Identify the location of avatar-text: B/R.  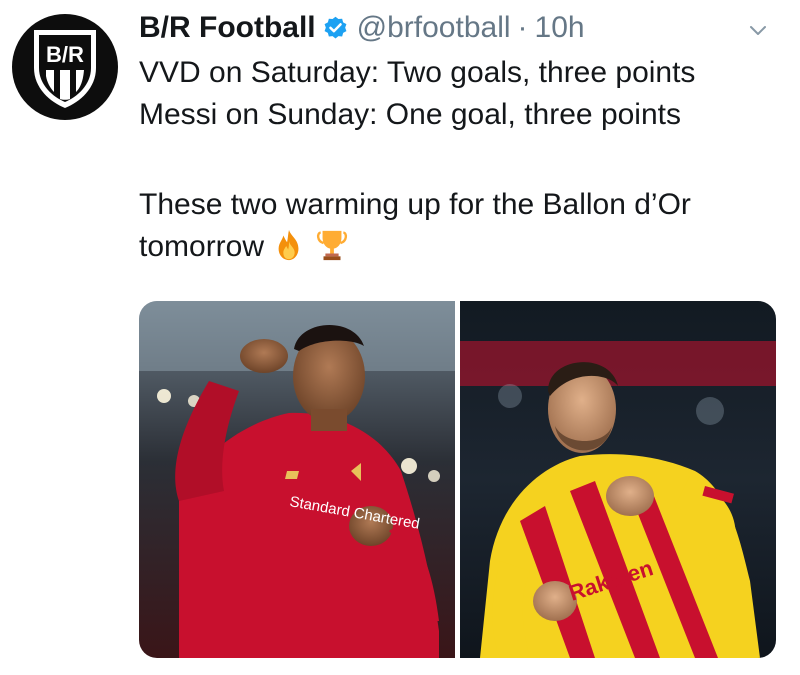
(65, 54).